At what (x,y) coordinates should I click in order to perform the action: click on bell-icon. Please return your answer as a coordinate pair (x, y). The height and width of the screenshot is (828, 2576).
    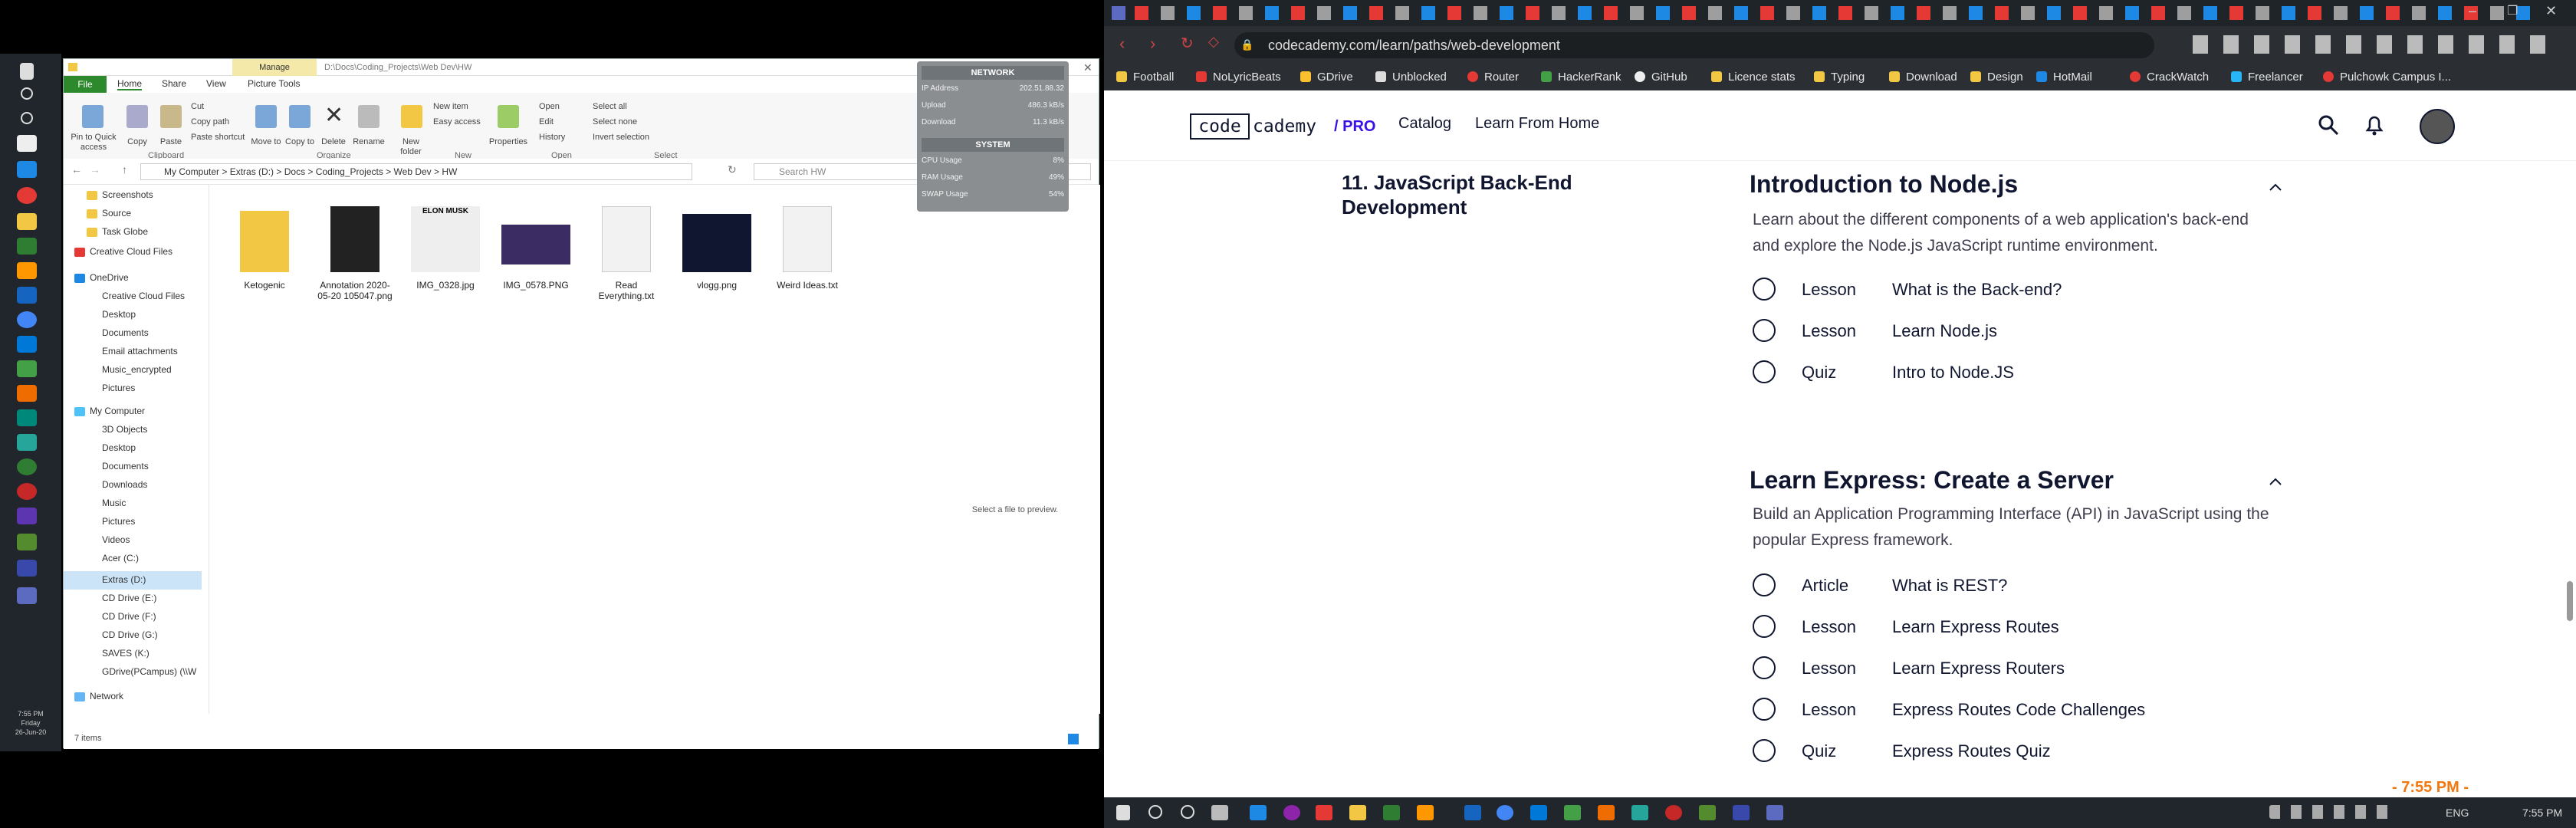
    Looking at the image, I should click on (2374, 125).